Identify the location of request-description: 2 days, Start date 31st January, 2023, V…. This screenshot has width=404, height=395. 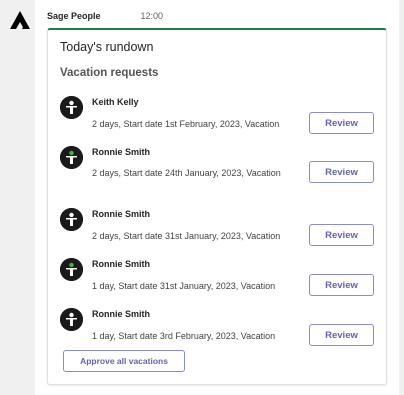
(186, 236).